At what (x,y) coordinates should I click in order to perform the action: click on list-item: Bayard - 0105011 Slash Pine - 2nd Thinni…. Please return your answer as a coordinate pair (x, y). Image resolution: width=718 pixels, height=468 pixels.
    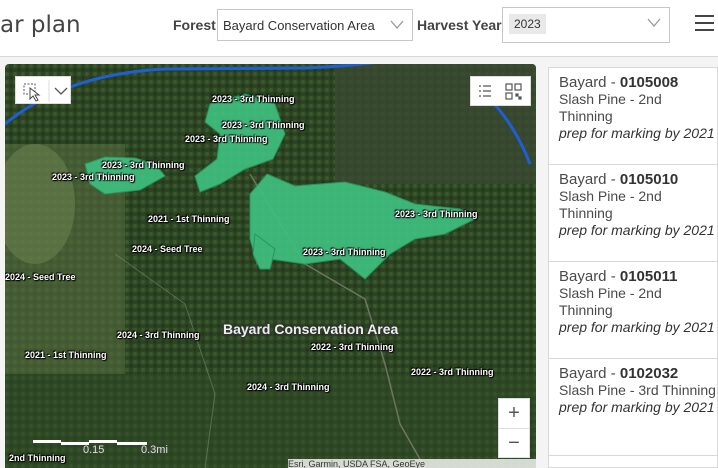
    Looking at the image, I should click on (633, 310).